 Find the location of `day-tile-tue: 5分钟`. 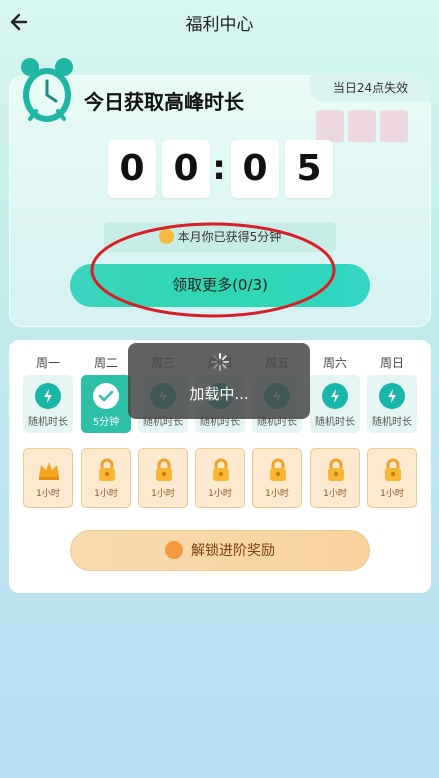

day-tile-tue: 5分钟 is located at coordinates (106, 404).